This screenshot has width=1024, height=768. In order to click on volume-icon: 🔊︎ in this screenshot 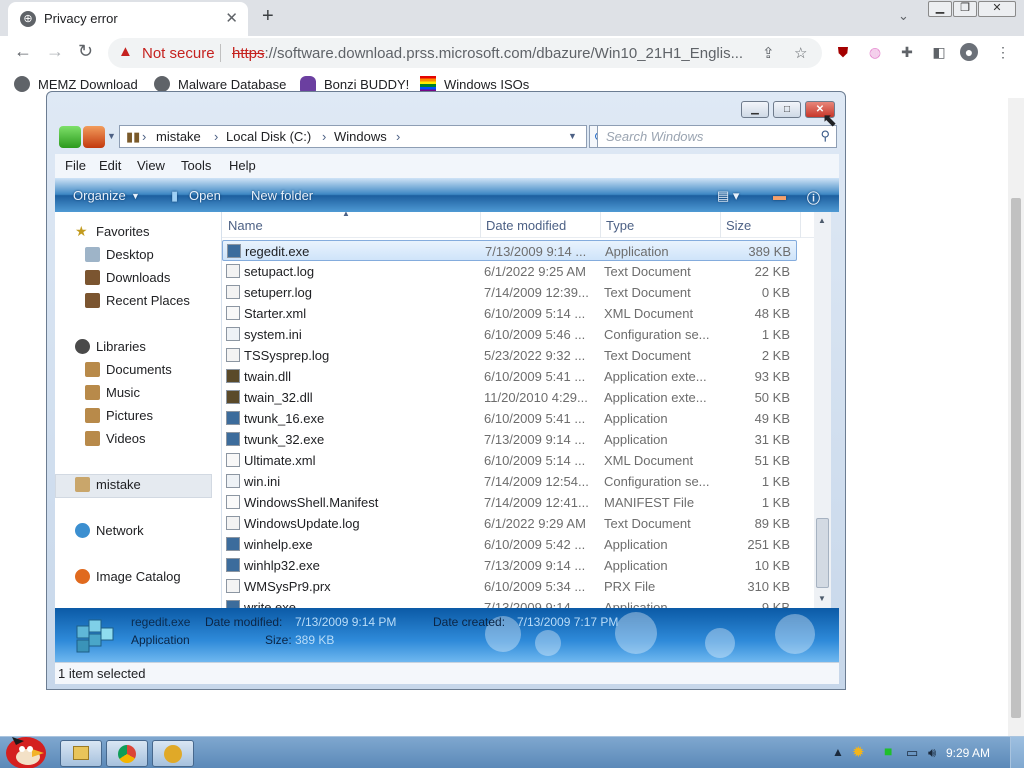, I will do `click(932, 753)`.